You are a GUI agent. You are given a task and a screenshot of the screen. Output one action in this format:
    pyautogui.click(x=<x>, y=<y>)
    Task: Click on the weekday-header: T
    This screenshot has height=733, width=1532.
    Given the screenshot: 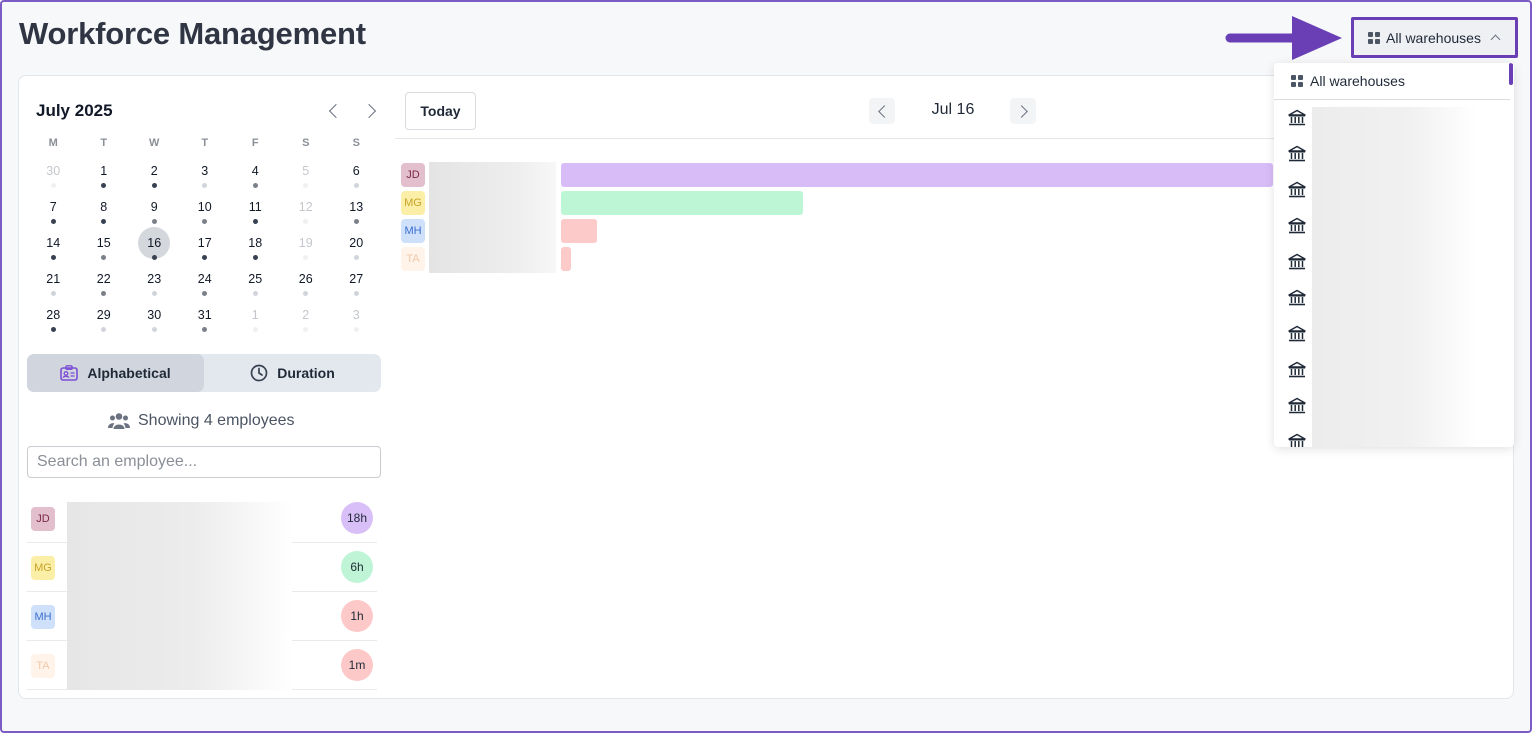 What is the action you would take?
    pyautogui.click(x=205, y=143)
    